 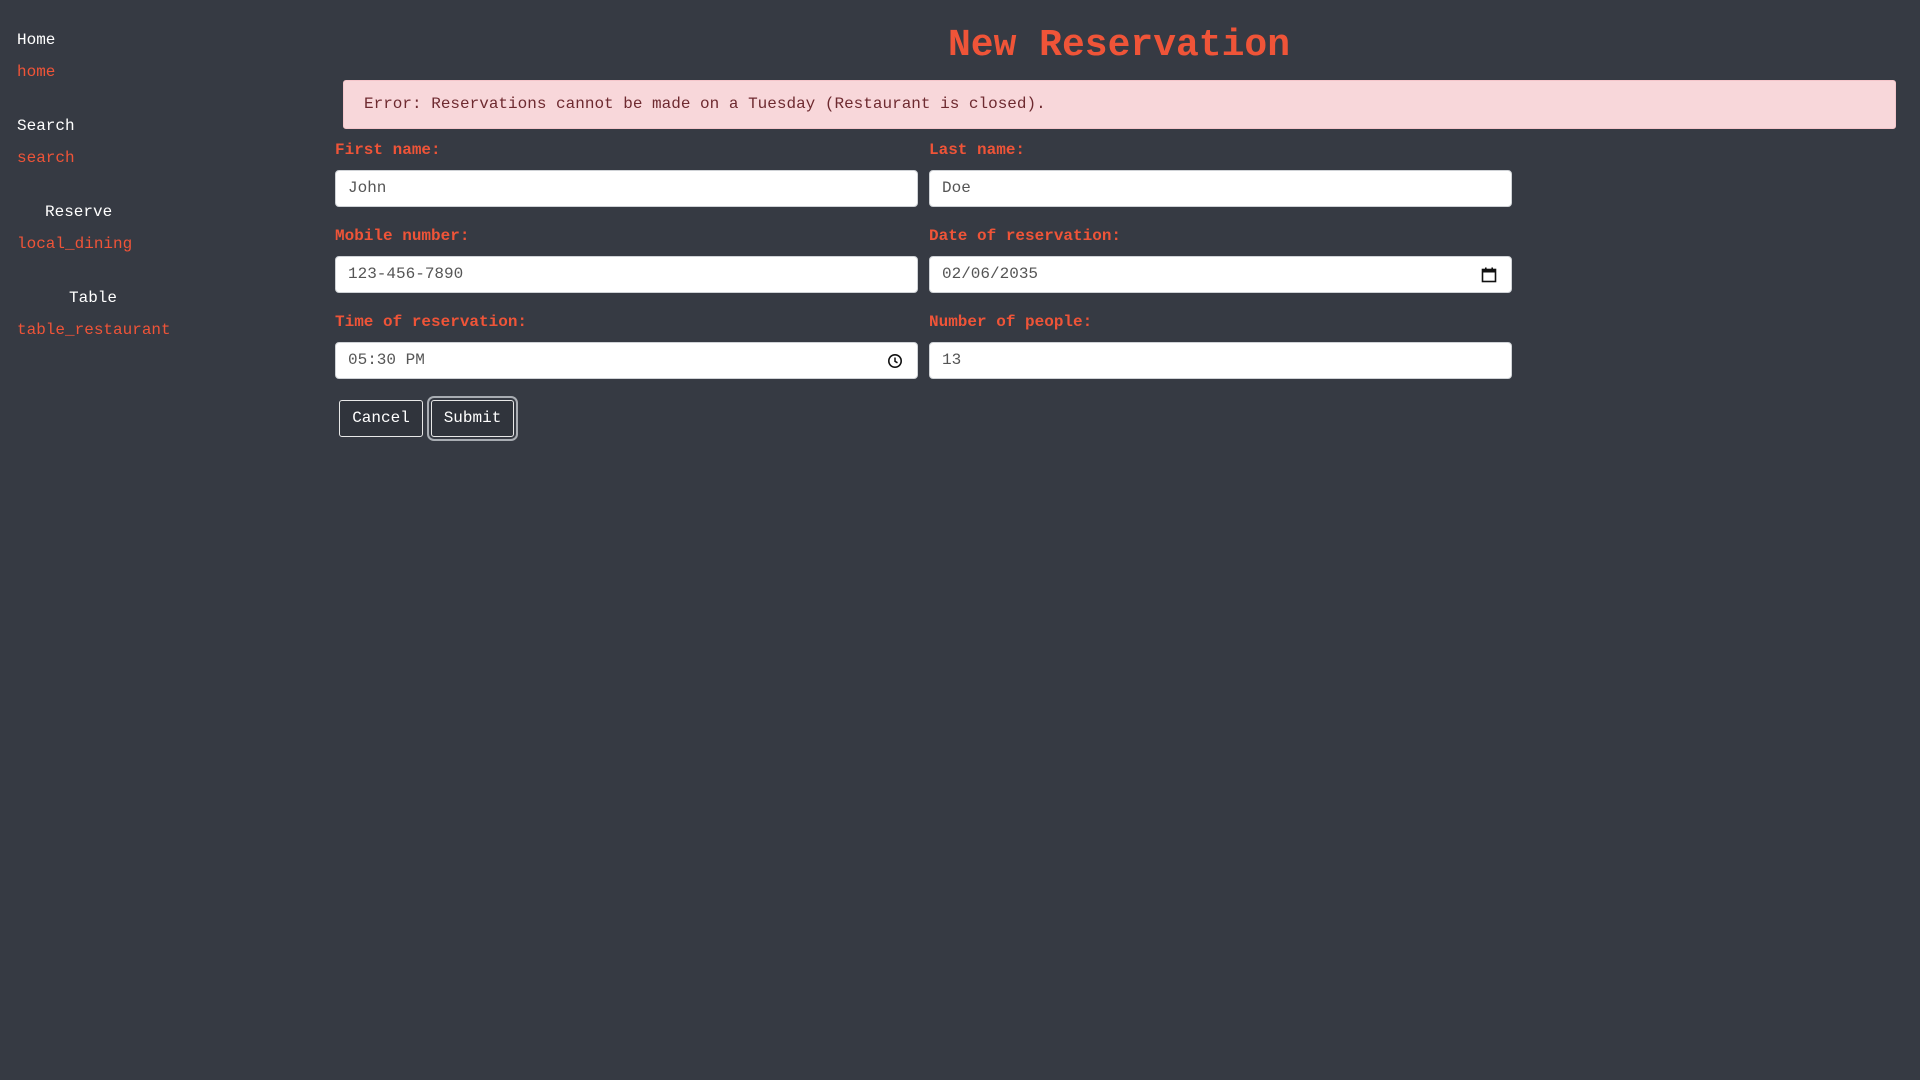 I want to click on number-of-people-input: 13, so click(x=1220, y=360).